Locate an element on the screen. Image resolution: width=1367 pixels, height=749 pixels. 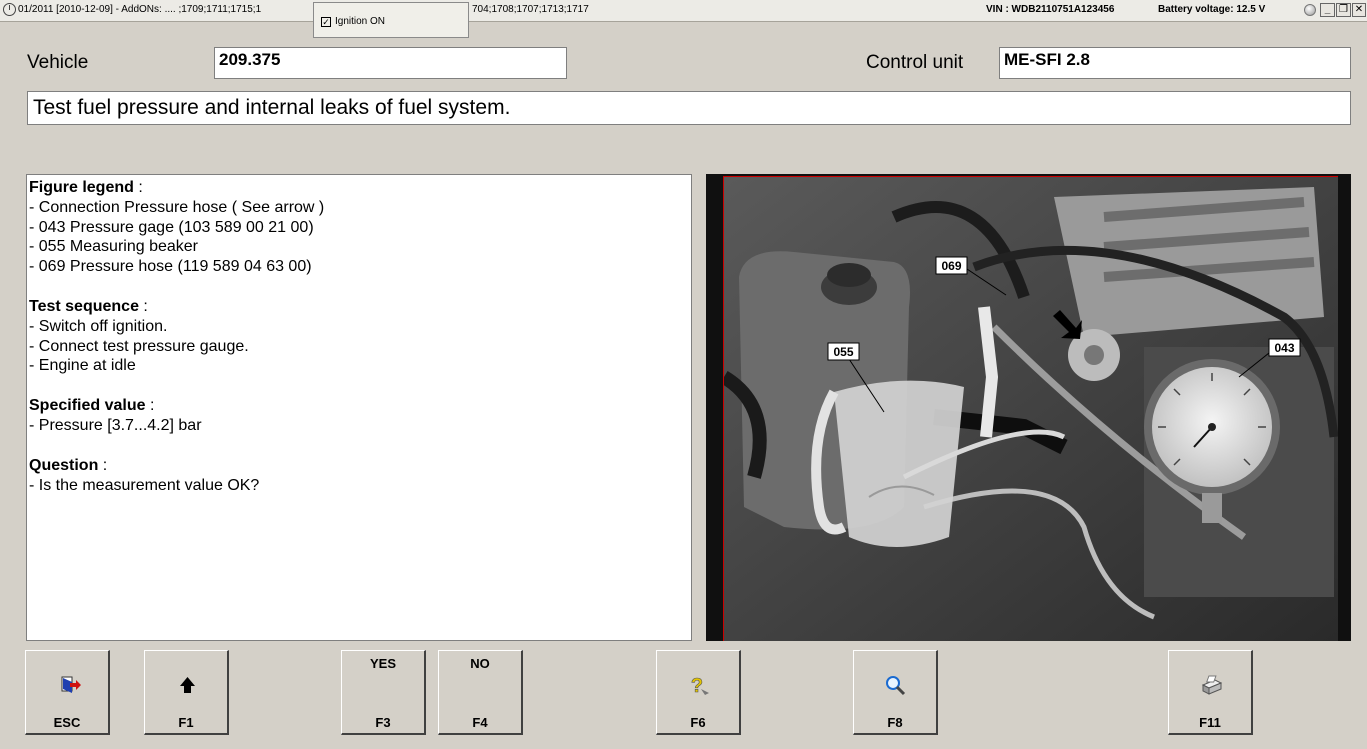
f11-print-button: F11 is located at coordinates (1210, 692).